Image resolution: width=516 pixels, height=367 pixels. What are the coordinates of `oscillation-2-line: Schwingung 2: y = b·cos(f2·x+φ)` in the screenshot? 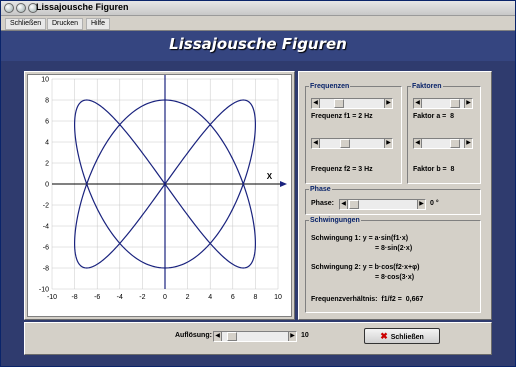 It's located at (365, 267).